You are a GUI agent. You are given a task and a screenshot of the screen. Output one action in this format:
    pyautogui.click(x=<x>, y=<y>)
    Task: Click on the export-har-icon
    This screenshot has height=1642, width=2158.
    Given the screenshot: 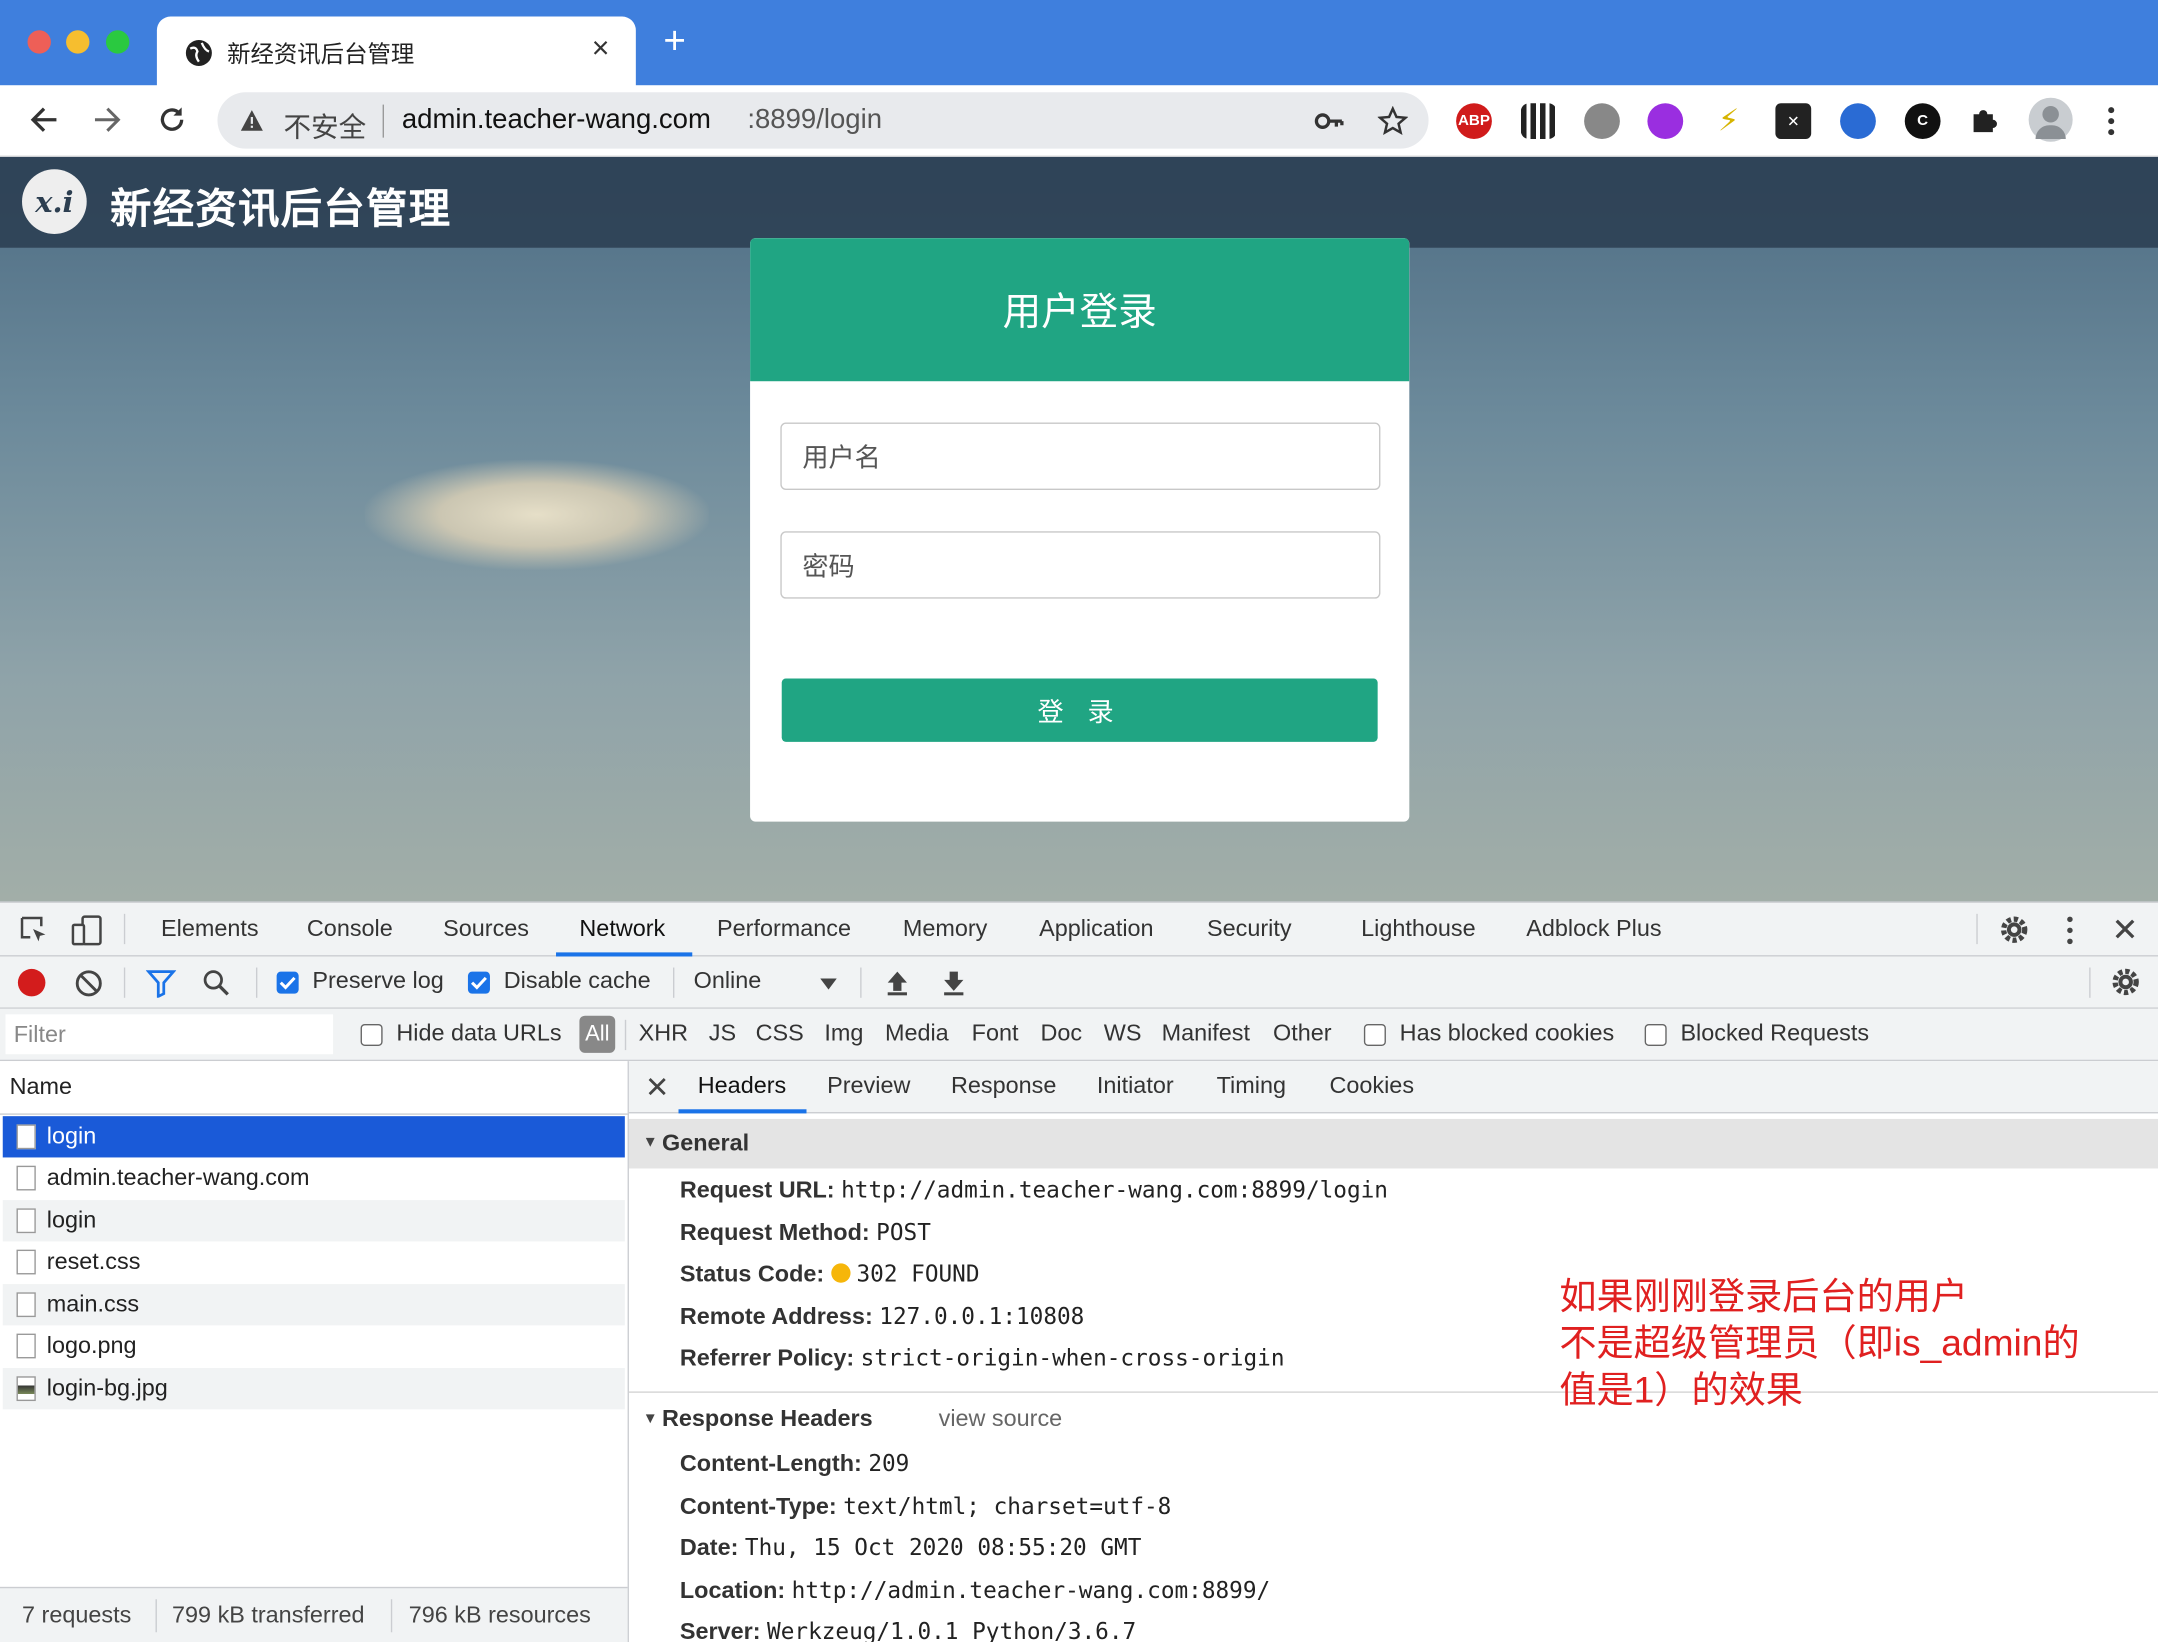 What is the action you would take?
    pyautogui.click(x=953, y=983)
    